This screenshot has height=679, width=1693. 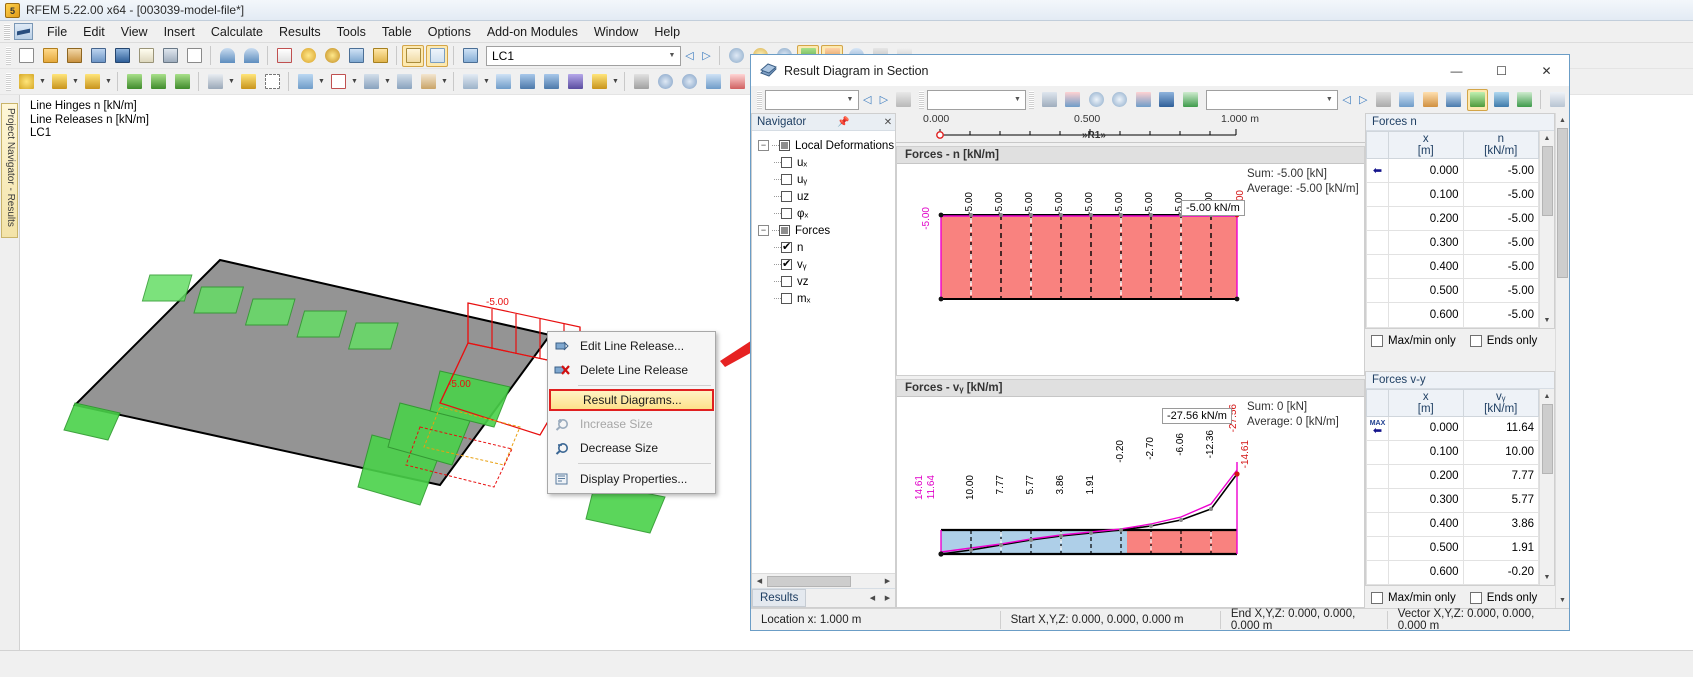 What do you see at coordinates (527, 82) in the screenshot?
I see `new-nodal-load-icon` at bounding box center [527, 82].